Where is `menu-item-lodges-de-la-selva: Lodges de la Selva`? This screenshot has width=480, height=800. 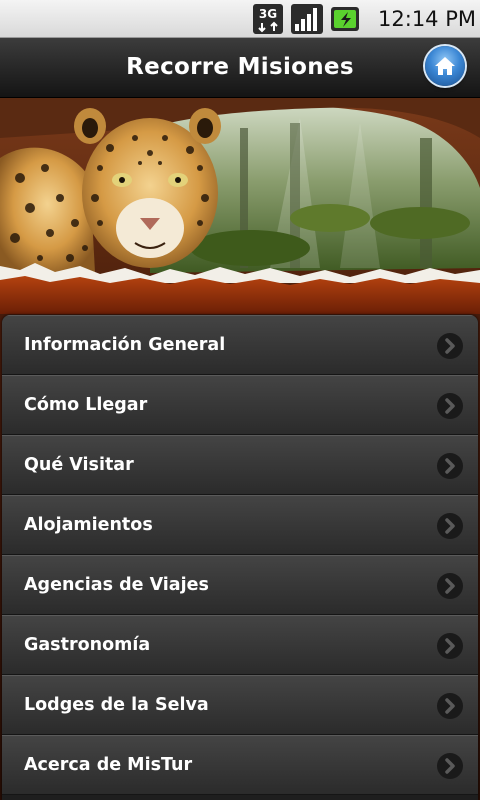 menu-item-lodges-de-la-selva: Lodges de la Selva is located at coordinates (240, 705).